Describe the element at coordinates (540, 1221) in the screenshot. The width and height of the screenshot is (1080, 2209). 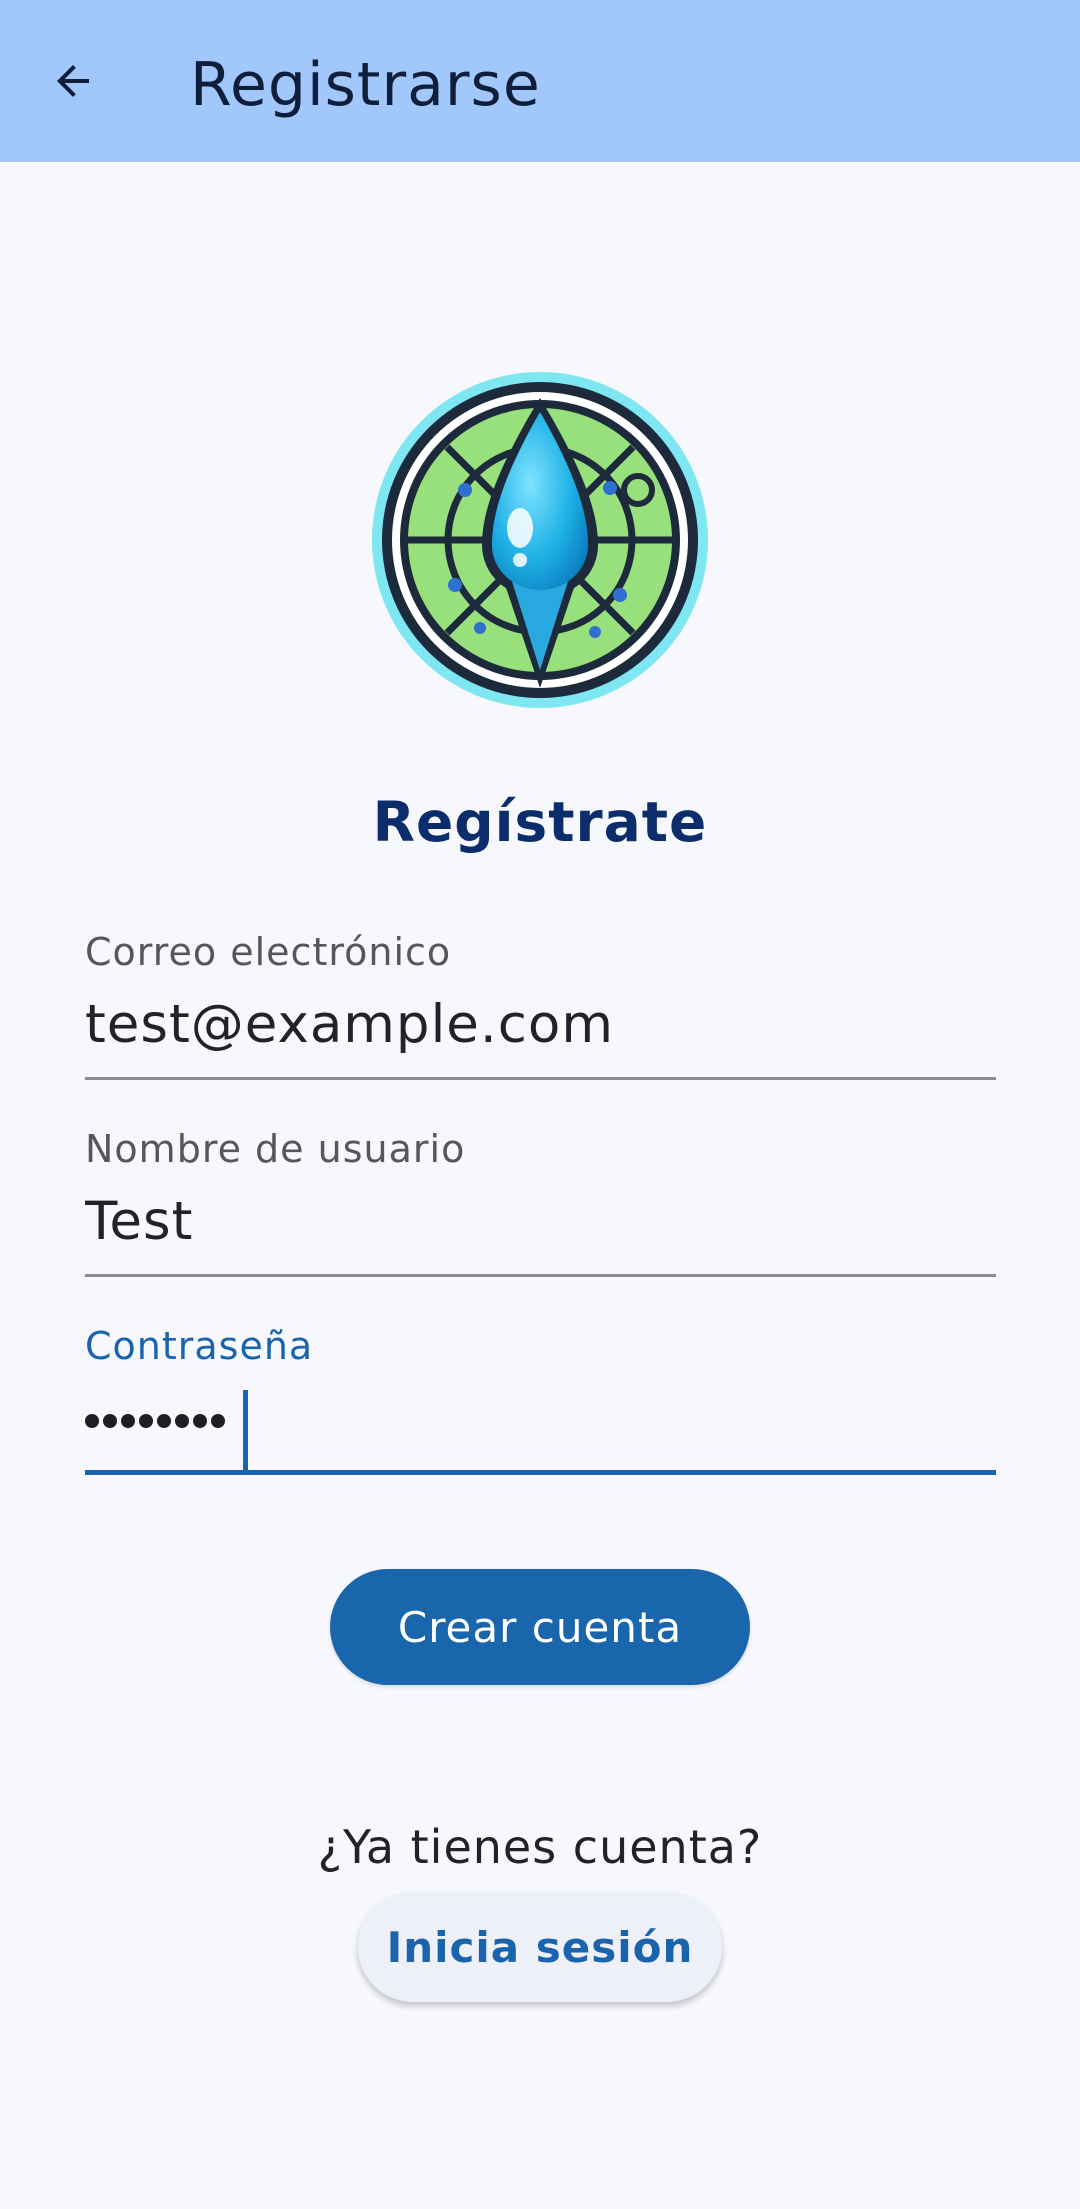
I see `username-input` at that location.